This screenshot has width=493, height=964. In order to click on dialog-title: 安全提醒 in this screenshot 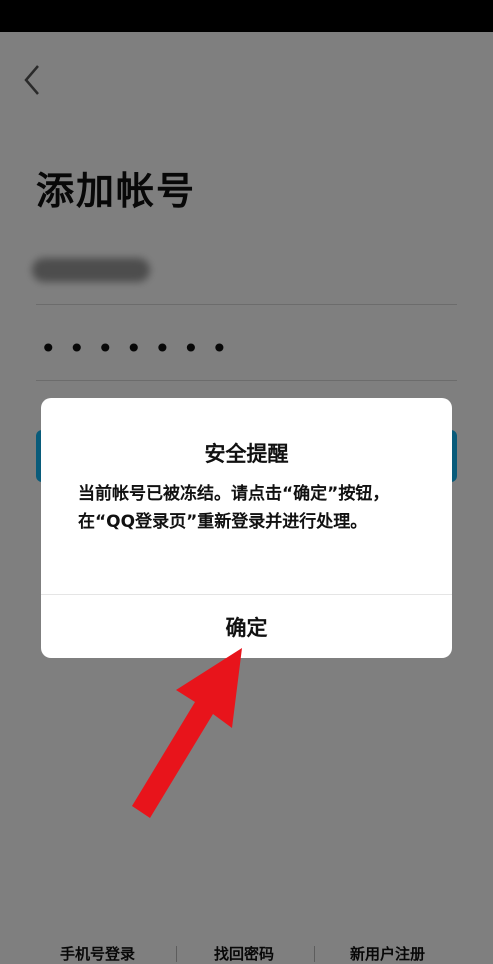, I will do `click(246, 454)`.